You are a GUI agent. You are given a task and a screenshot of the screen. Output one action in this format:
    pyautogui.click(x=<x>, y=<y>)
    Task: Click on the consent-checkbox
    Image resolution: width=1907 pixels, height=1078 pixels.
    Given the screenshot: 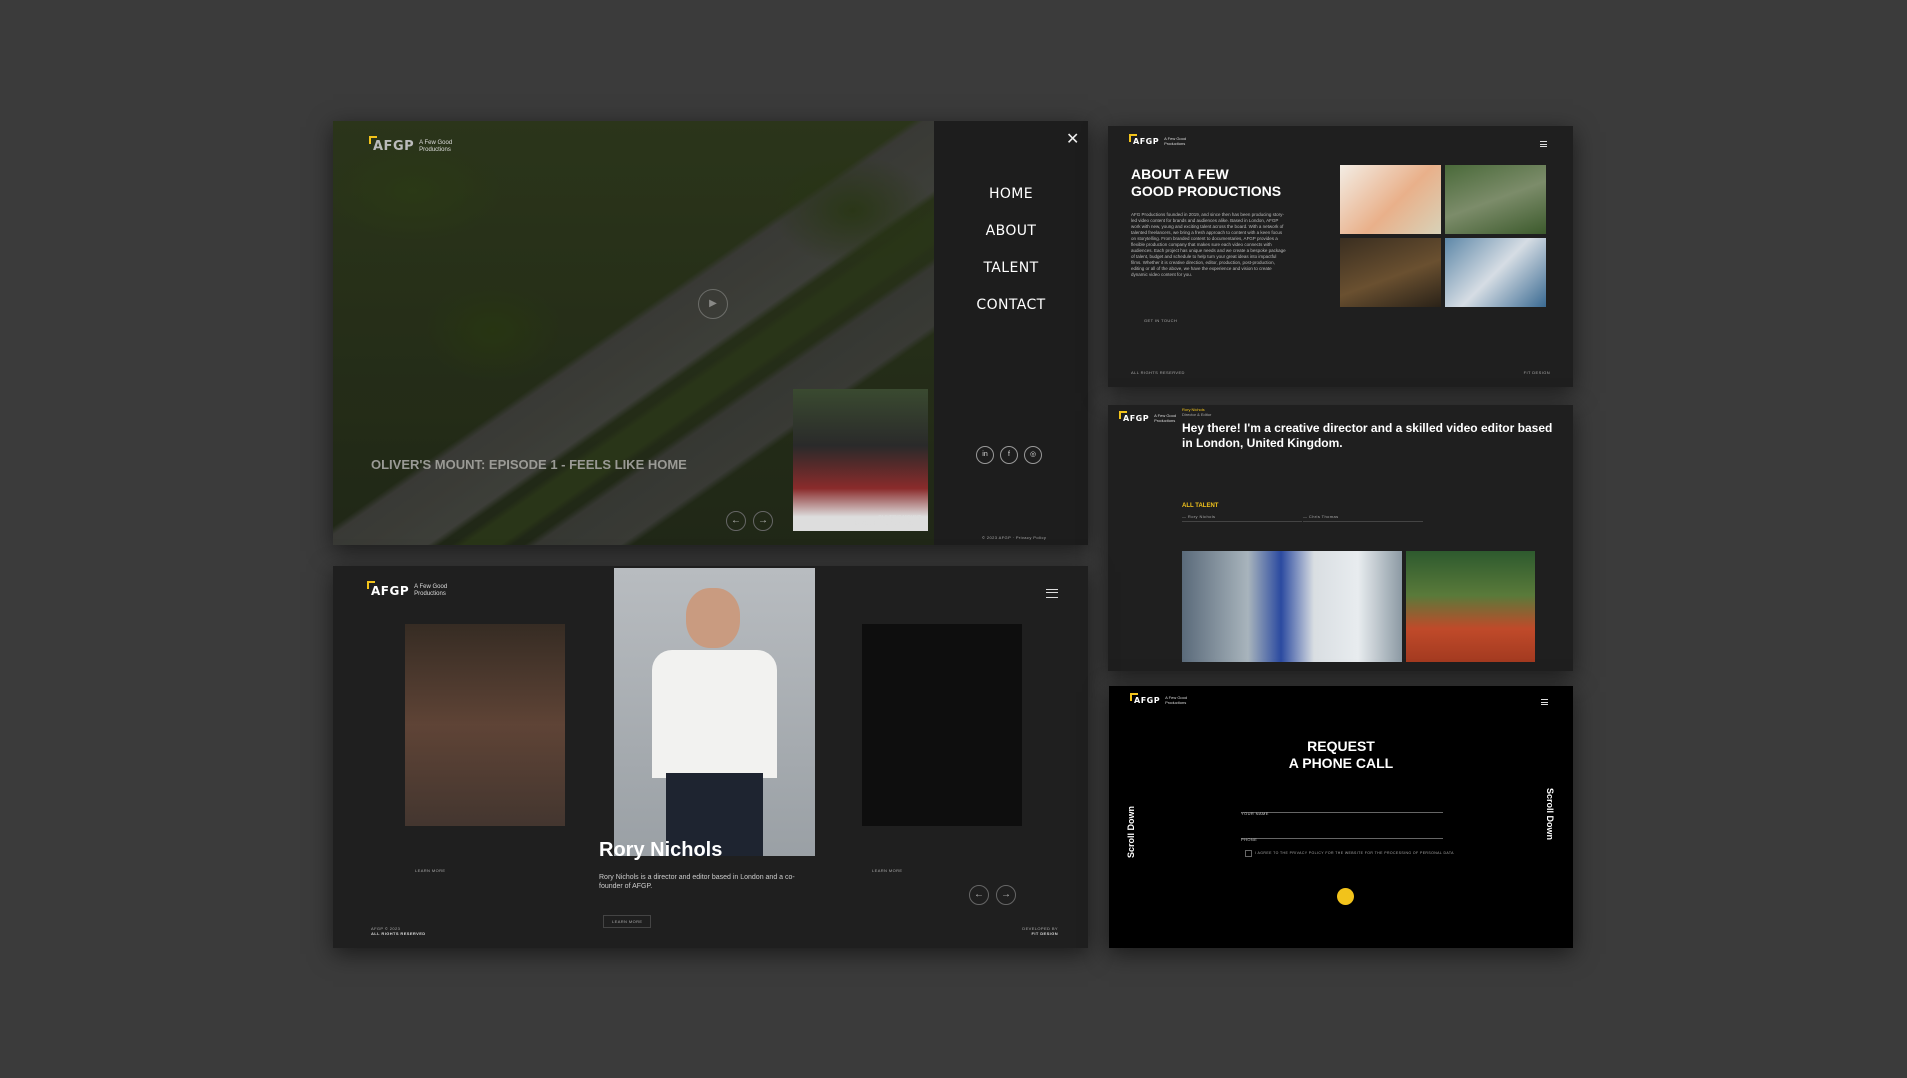 What is the action you would take?
    pyautogui.click(x=1248, y=853)
    